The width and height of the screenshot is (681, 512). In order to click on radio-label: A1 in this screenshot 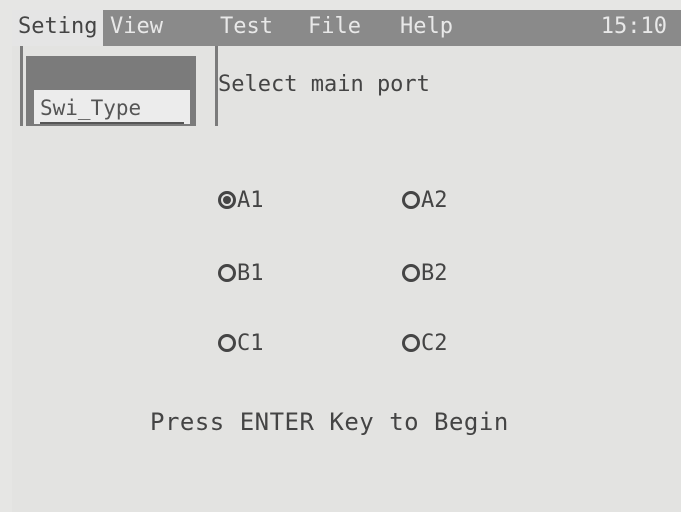, I will do `click(250, 200)`.